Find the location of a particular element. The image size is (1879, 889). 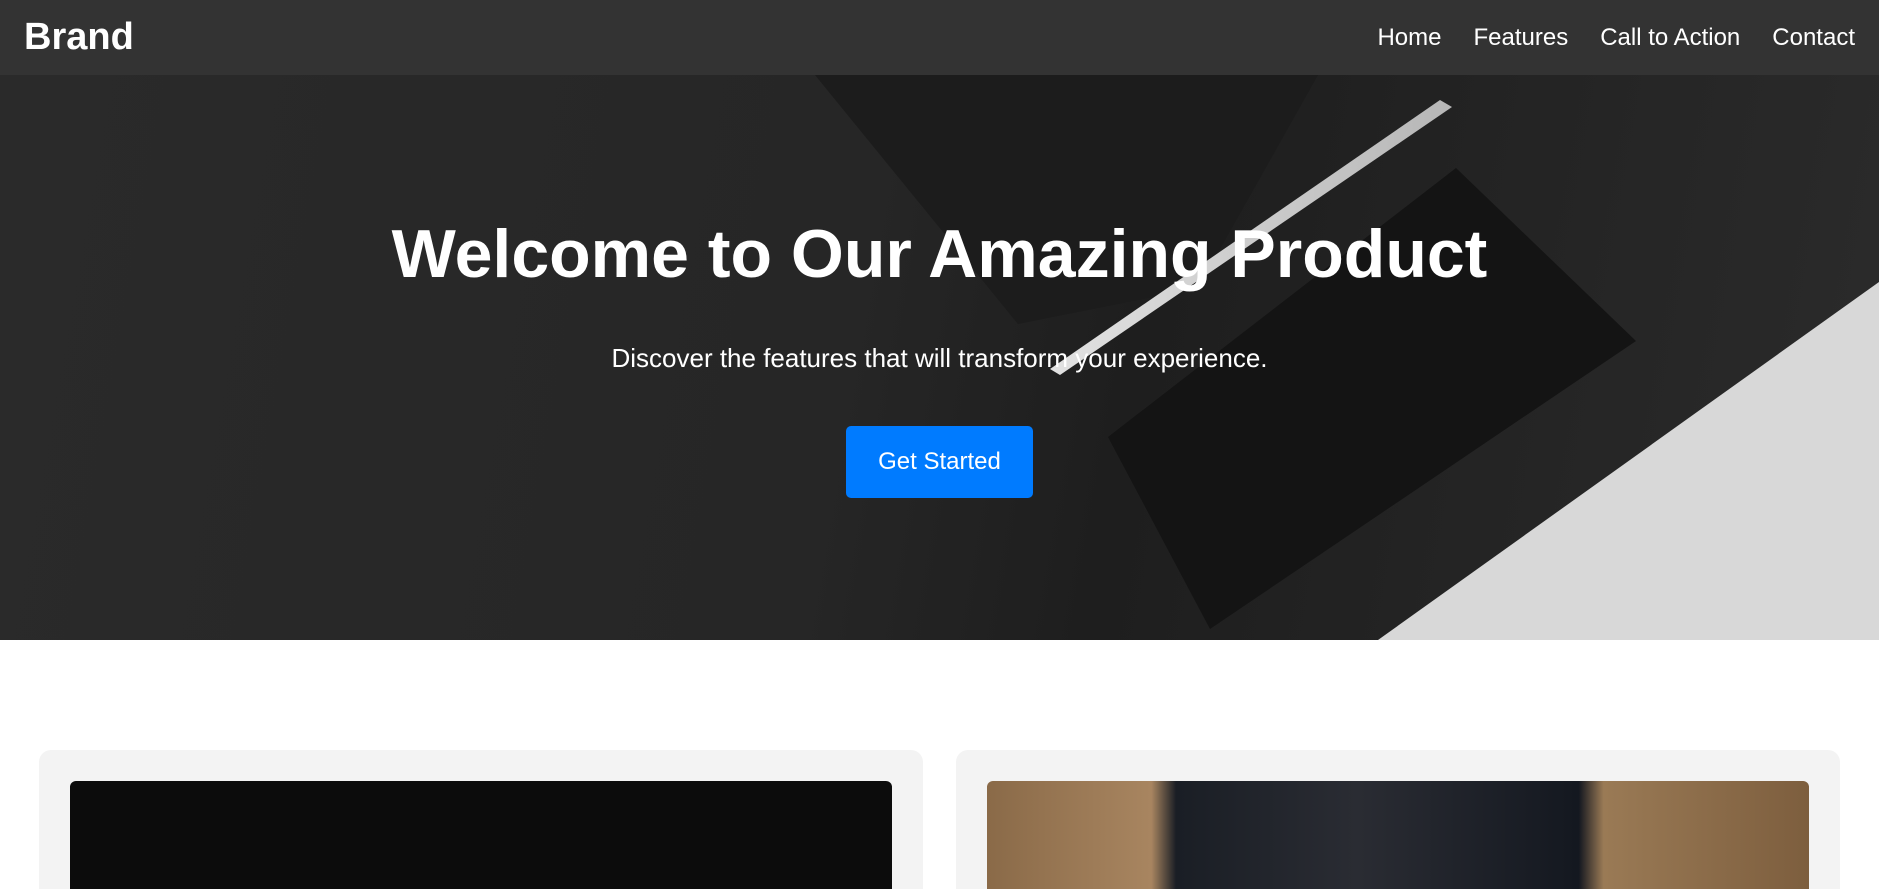

nav-call-to-action: Call to Action is located at coordinates (1670, 38).